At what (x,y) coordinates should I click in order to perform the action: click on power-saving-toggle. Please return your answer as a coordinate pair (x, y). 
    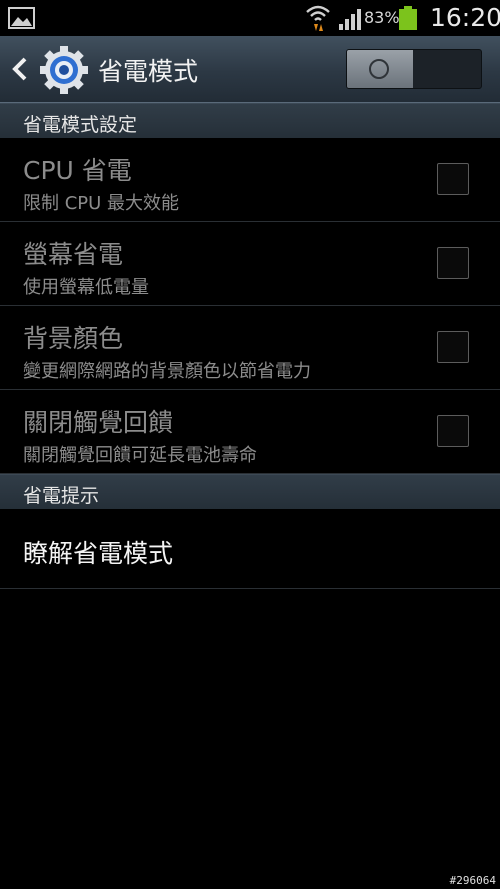
    Looking at the image, I should click on (414, 69).